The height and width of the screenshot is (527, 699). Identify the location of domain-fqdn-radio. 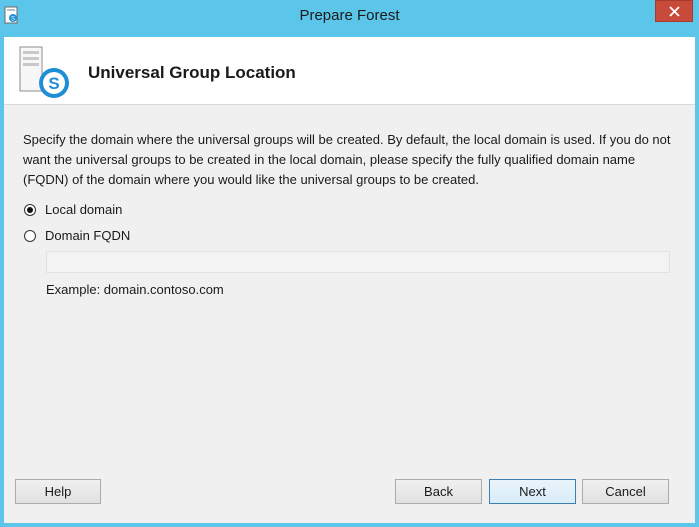
(30, 235).